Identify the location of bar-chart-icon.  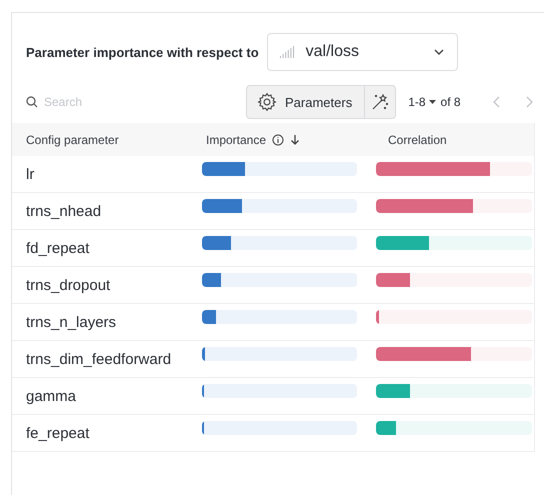
(288, 52).